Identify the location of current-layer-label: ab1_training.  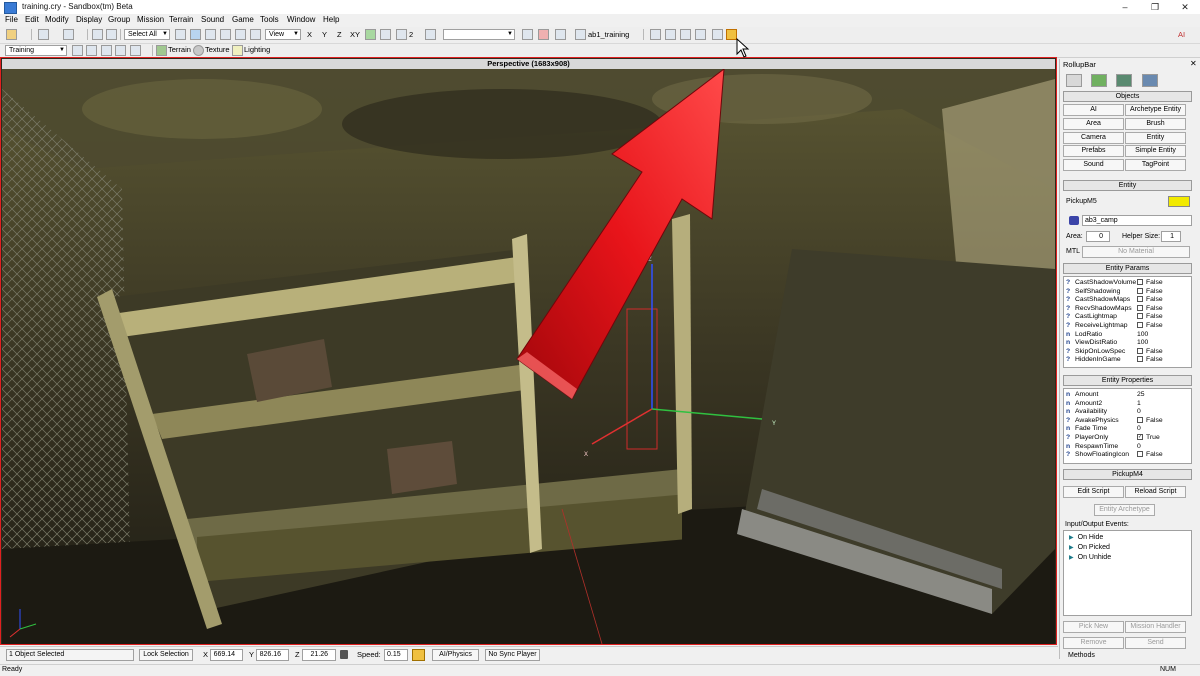
(608, 34).